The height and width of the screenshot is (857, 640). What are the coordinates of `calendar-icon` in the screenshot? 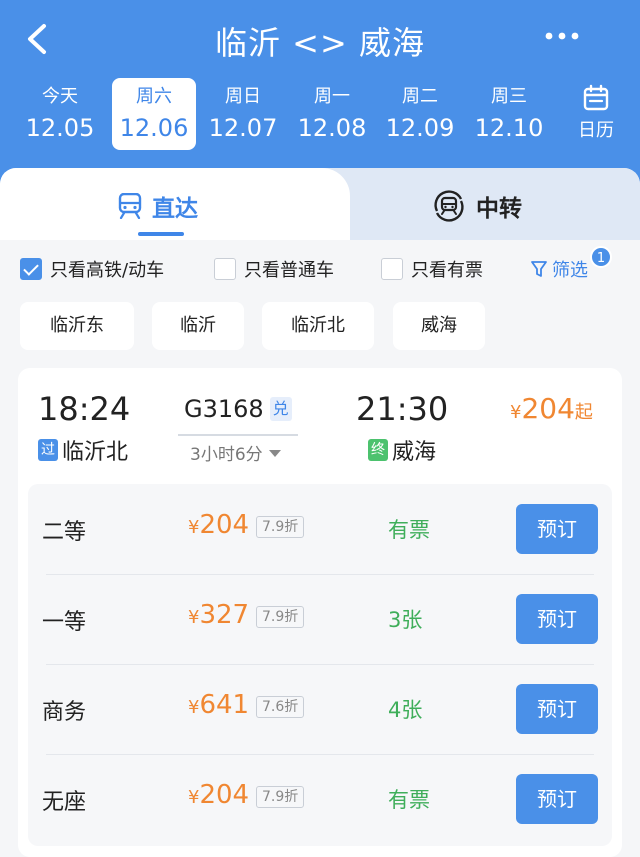 It's located at (596, 97).